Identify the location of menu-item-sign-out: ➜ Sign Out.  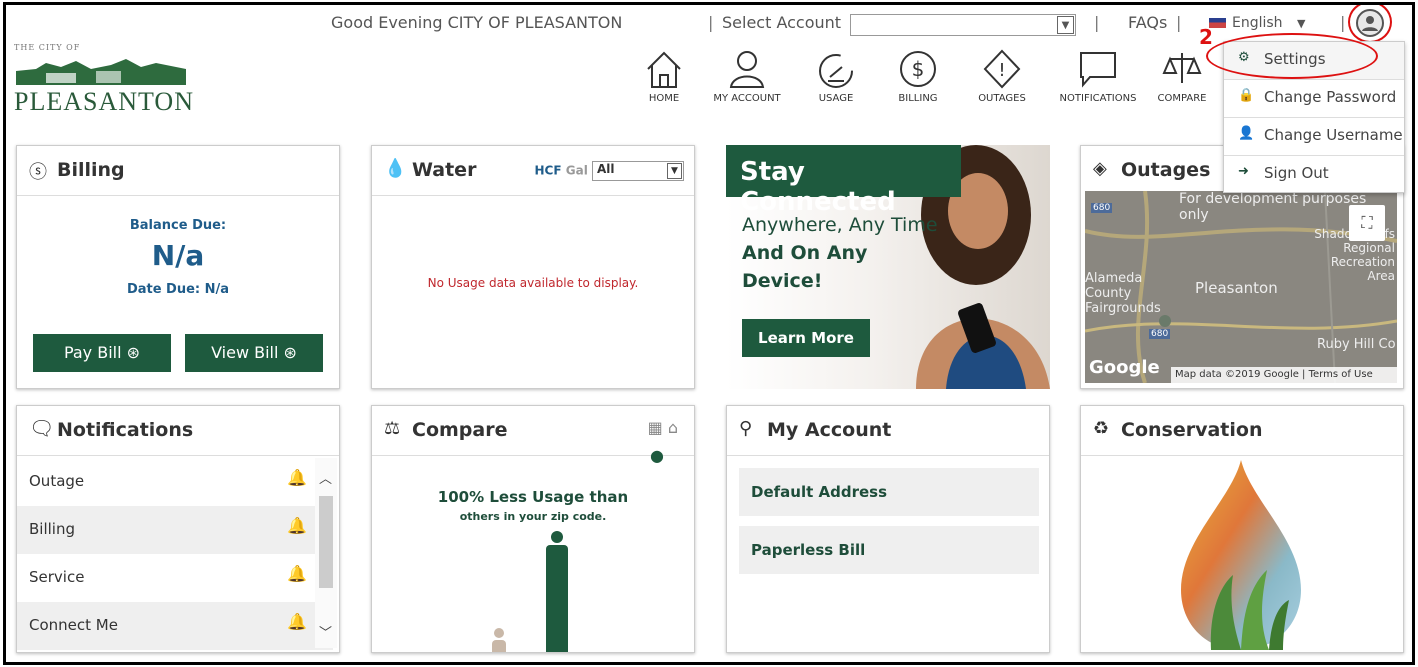
(1314, 175).